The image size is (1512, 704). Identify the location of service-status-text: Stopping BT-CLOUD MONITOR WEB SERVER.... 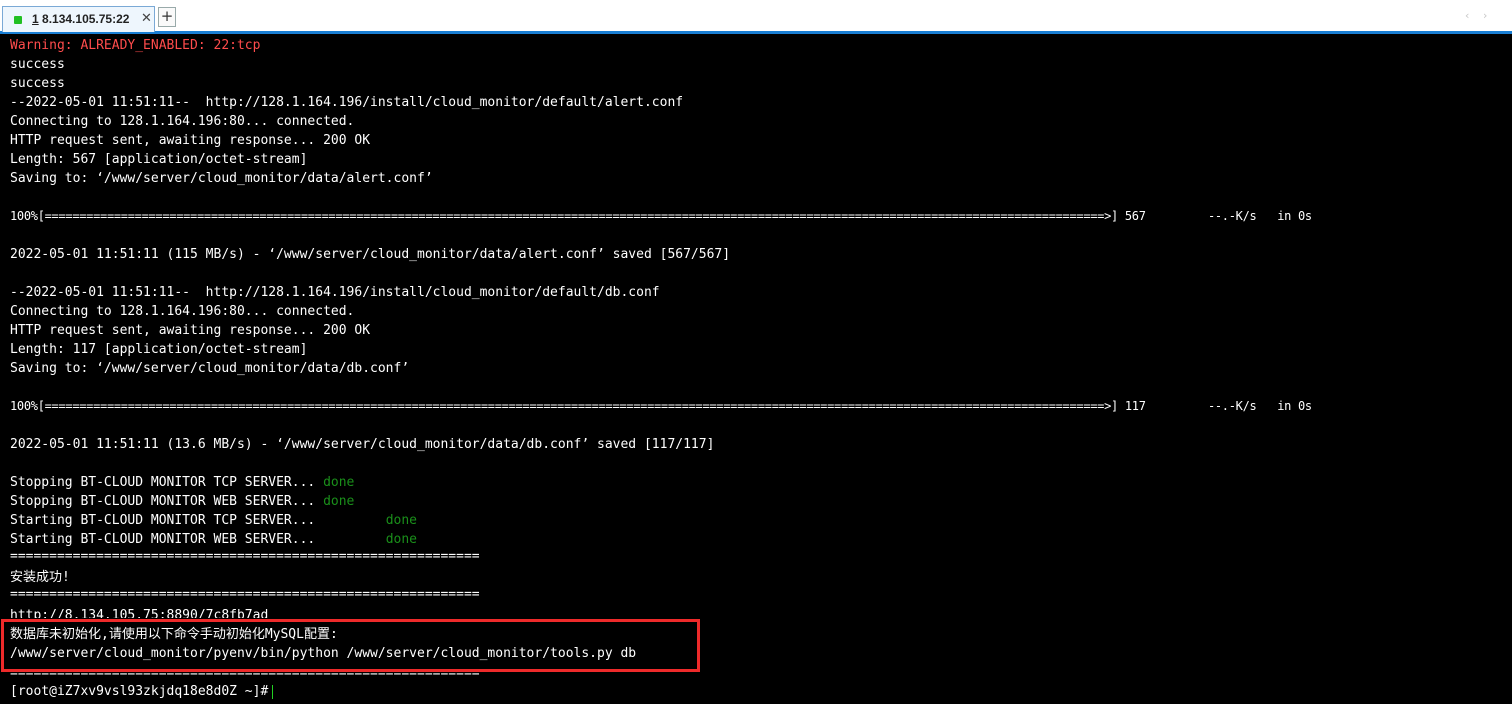
(167, 501).